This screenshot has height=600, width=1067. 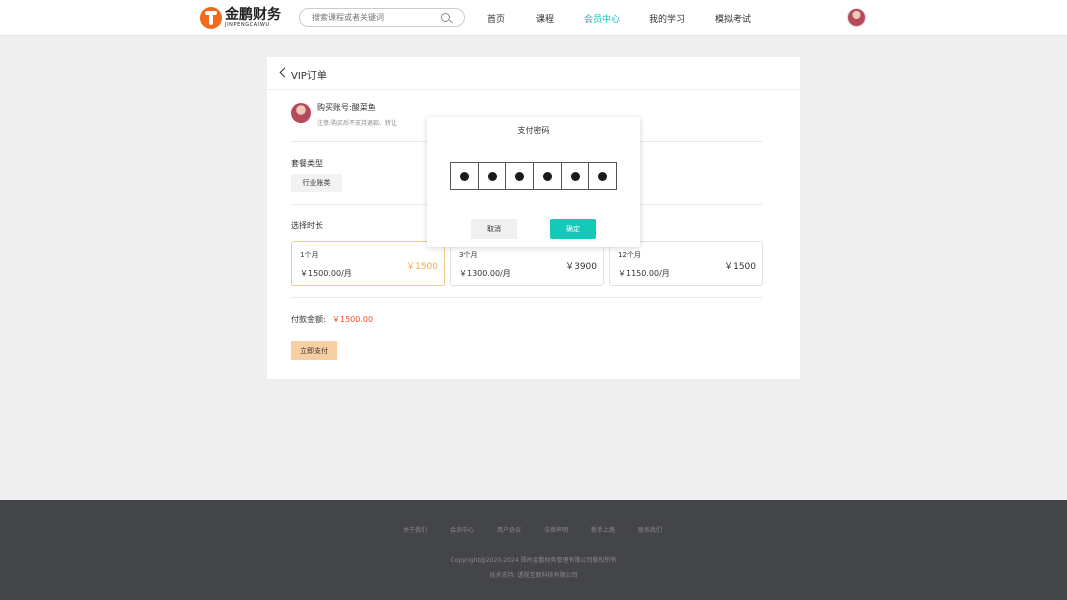 What do you see at coordinates (372, 17) in the screenshot?
I see `search-input` at bounding box center [372, 17].